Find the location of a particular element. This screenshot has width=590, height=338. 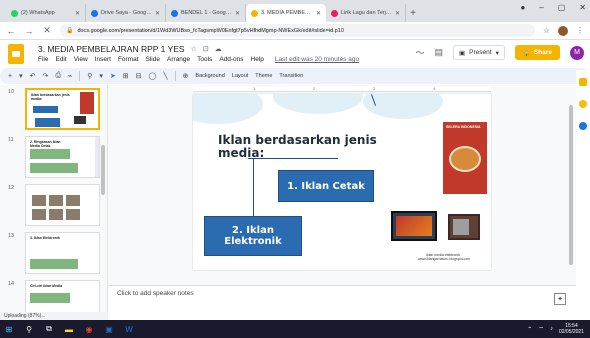

iklan-elektronik-box: 2. Iklan Elektronik is located at coordinates (253, 236).